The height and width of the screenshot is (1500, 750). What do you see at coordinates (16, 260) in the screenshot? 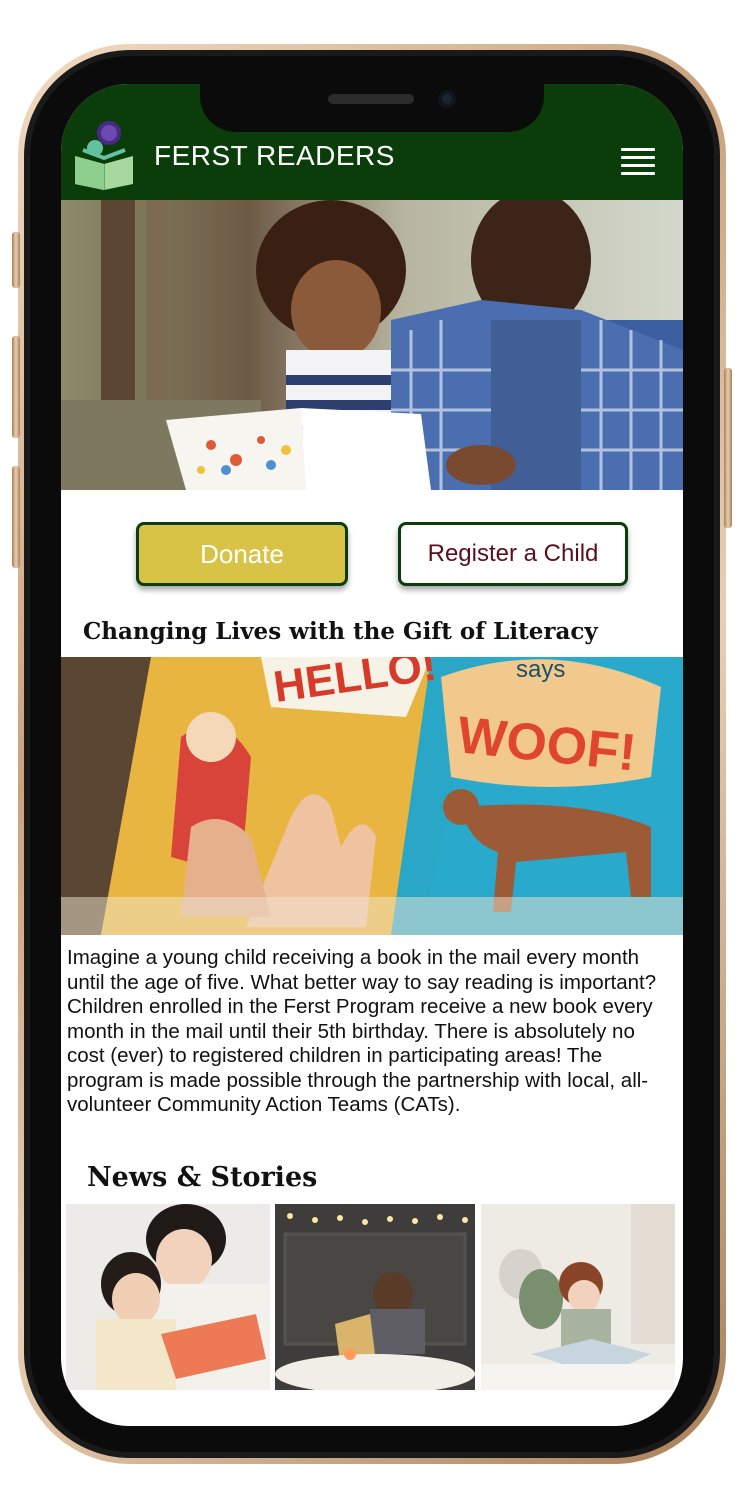
I see `mute-switch` at bounding box center [16, 260].